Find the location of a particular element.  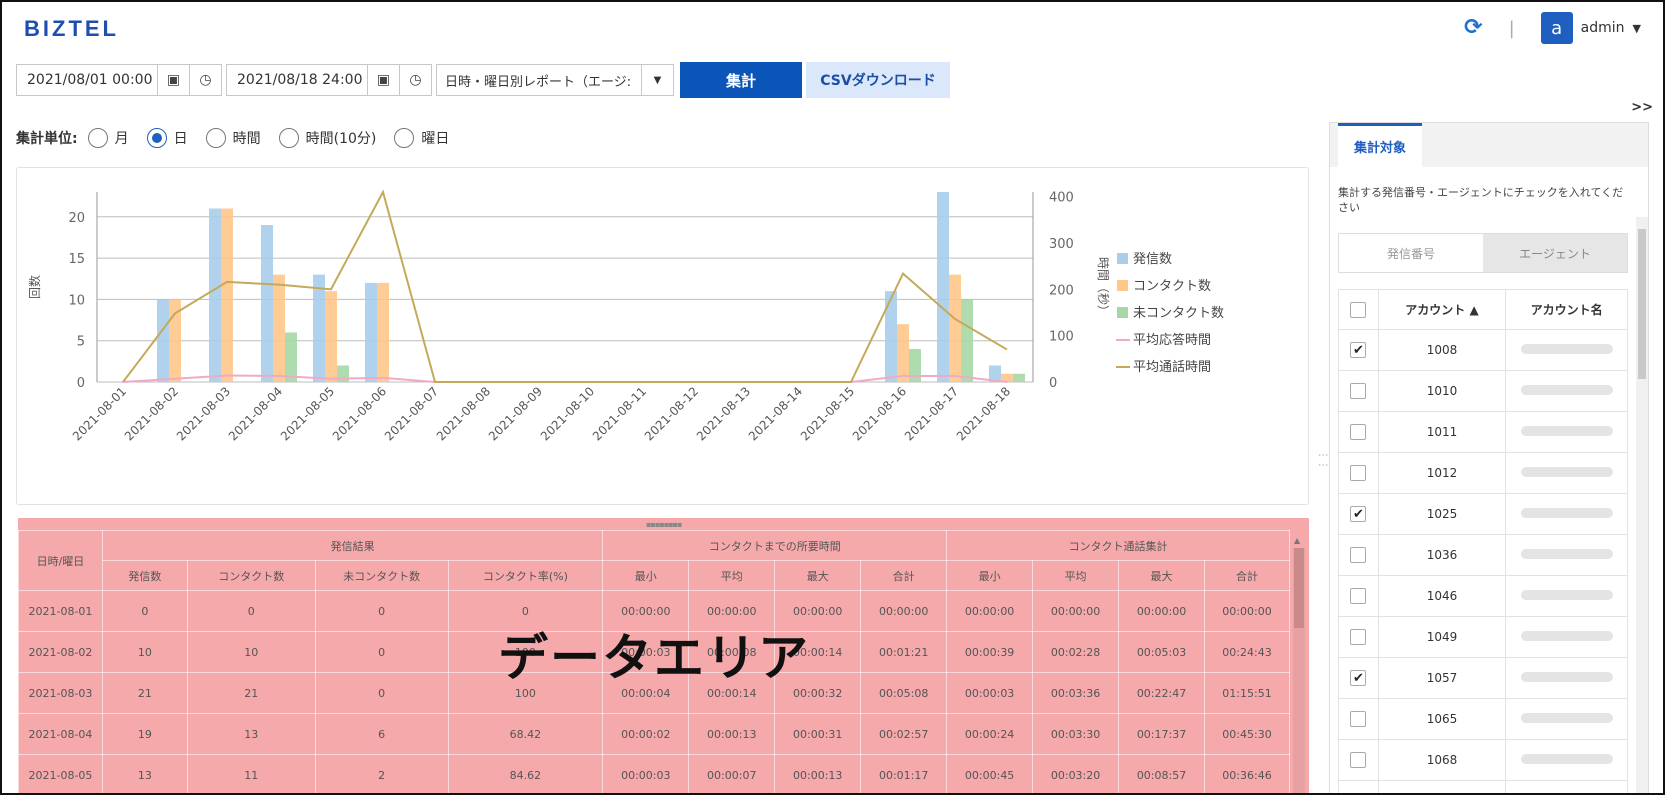

table-cell: 00:17:37 is located at coordinates (1161, 734).